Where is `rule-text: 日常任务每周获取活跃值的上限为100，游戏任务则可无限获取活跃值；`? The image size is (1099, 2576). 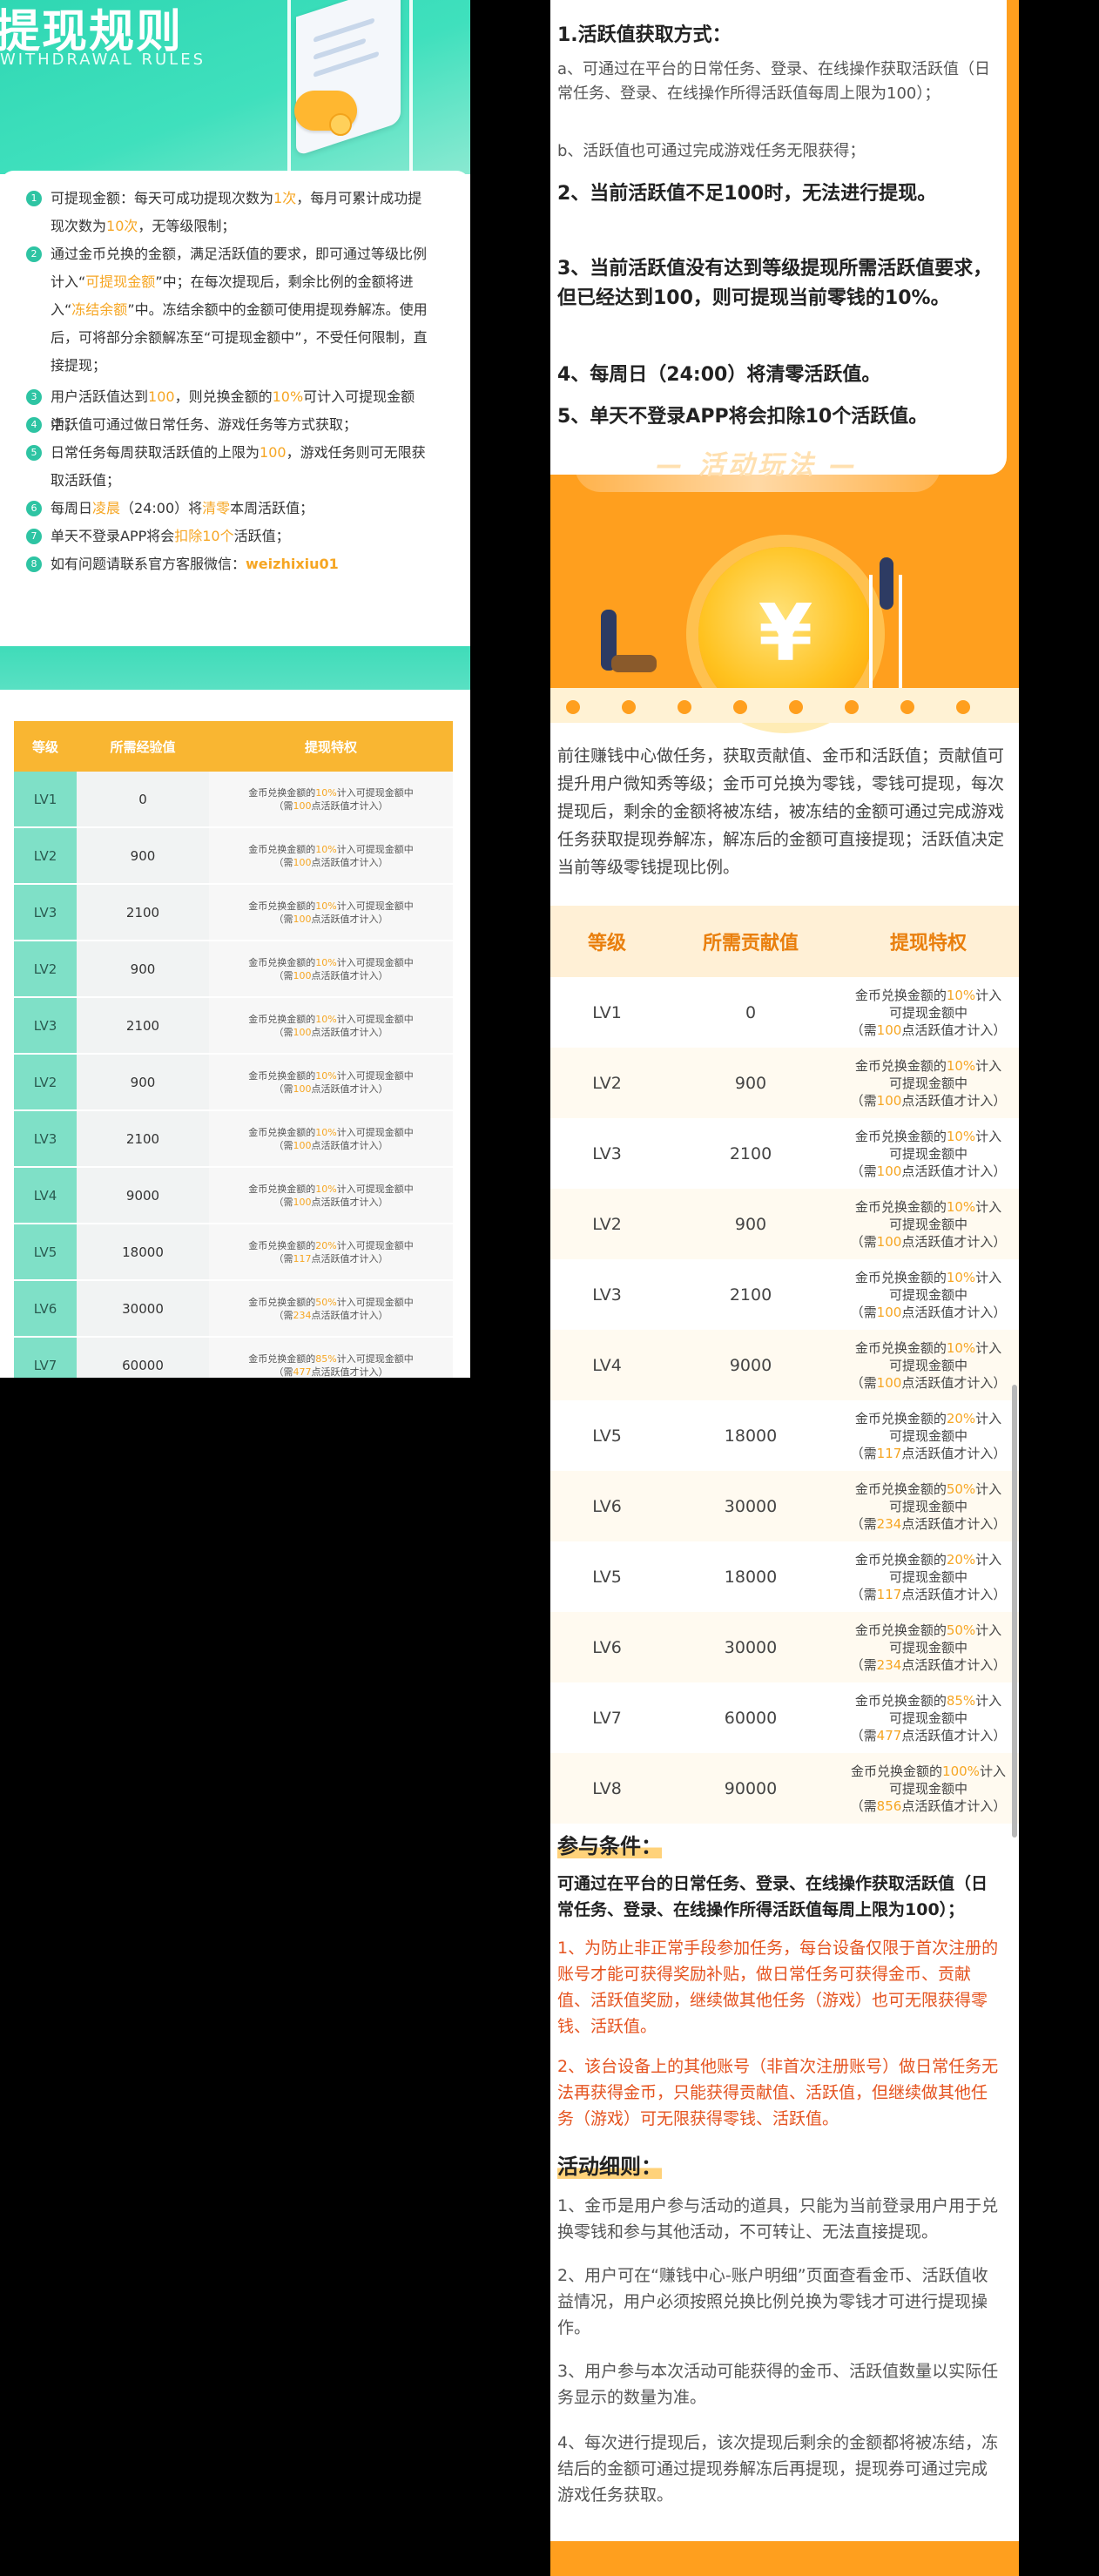
rule-text: 日常任务每周获取活跃值的上限为100，游戏任务则可无限获取活跃值； is located at coordinates (243, 467).